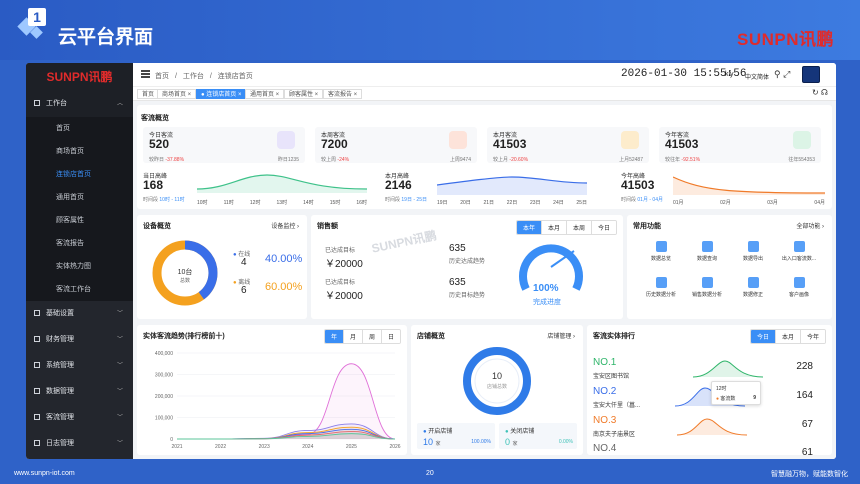 This screenshot has height=484, width=860. I want to click on chart-title: 实体客流趋势(排行榜前十), so click(184, 336).